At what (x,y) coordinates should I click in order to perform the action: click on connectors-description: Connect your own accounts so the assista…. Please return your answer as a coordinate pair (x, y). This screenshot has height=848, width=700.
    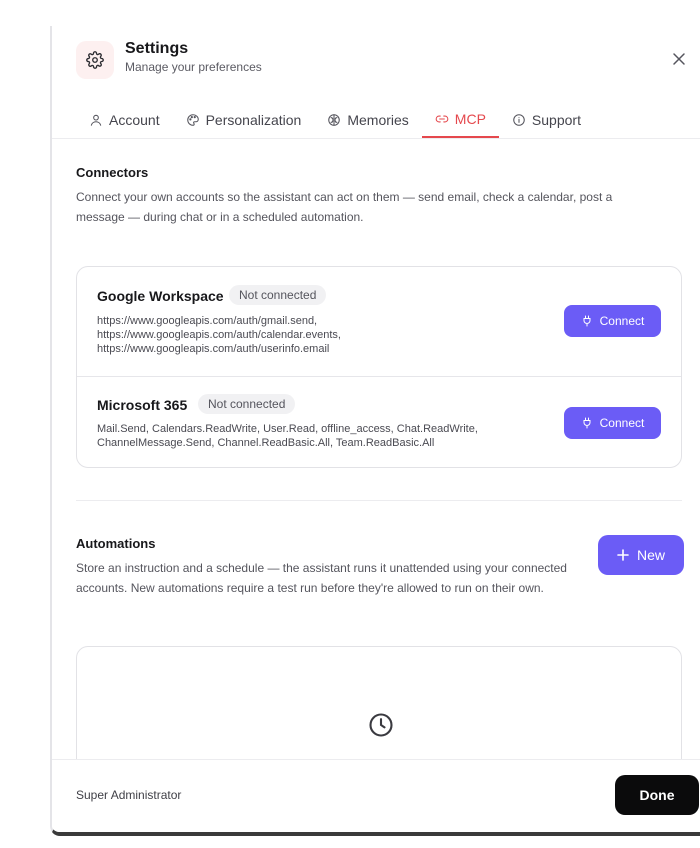
    Looking at the image, I should click on (344, 207).